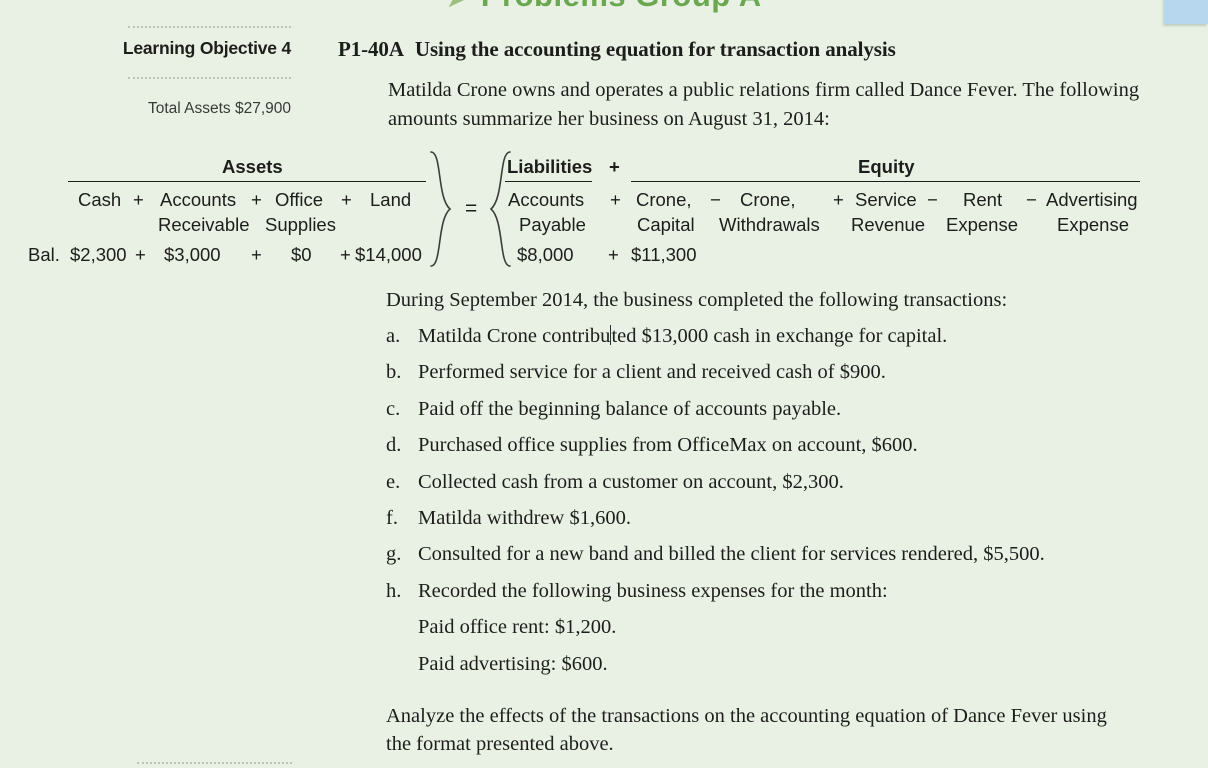  Describe the element at coordinates (100, 199) in the screenshot. I see `assets-col-0-line1: Cash` at that location.